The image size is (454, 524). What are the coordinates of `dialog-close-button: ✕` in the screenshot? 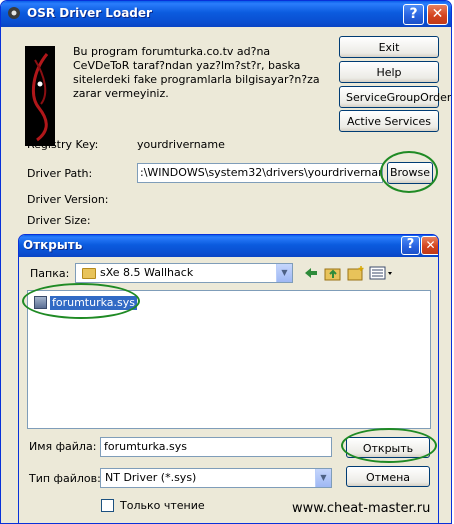 It's located at (429, 245).